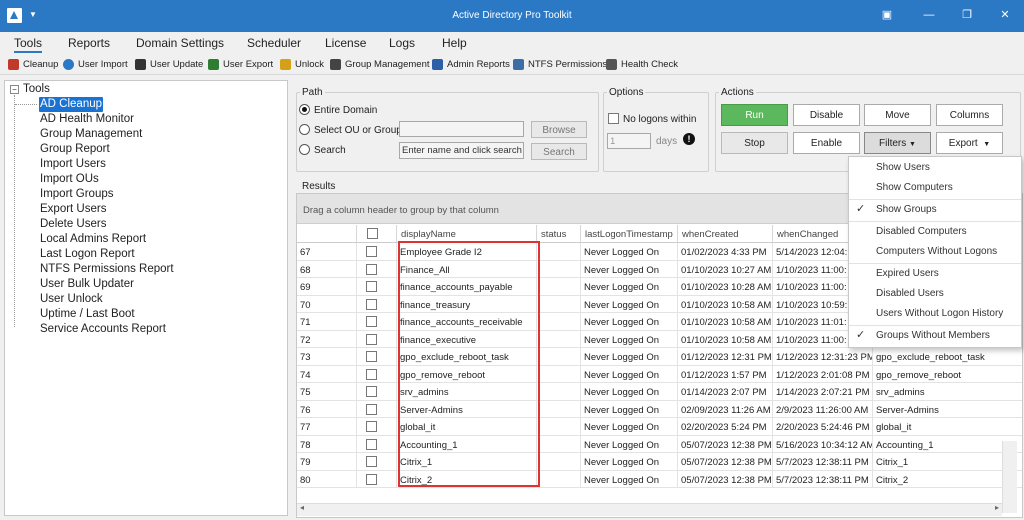 The width and height of the screenshot is (1024, 520). I want to click on health-check-button: Health Check, so click(642, 64).